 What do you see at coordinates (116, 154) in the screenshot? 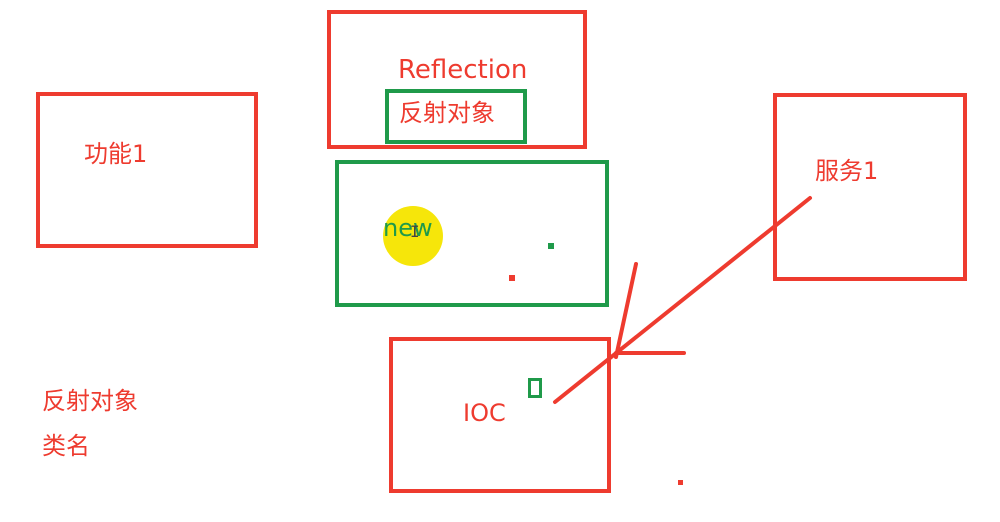
I see `function-label: 功能1` at bounding box center [116, 154].